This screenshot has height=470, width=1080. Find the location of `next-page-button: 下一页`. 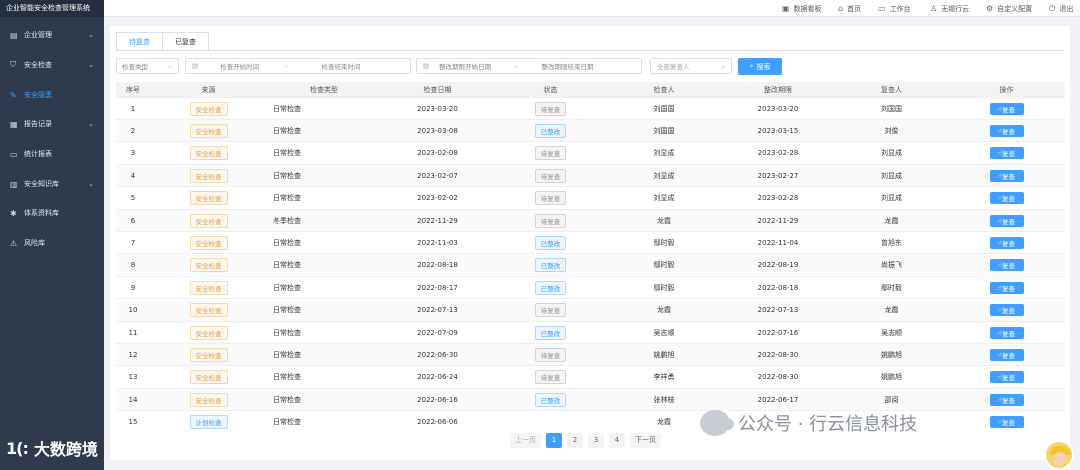

next-page-button: 下一页 is located at coordinates (645, 440).